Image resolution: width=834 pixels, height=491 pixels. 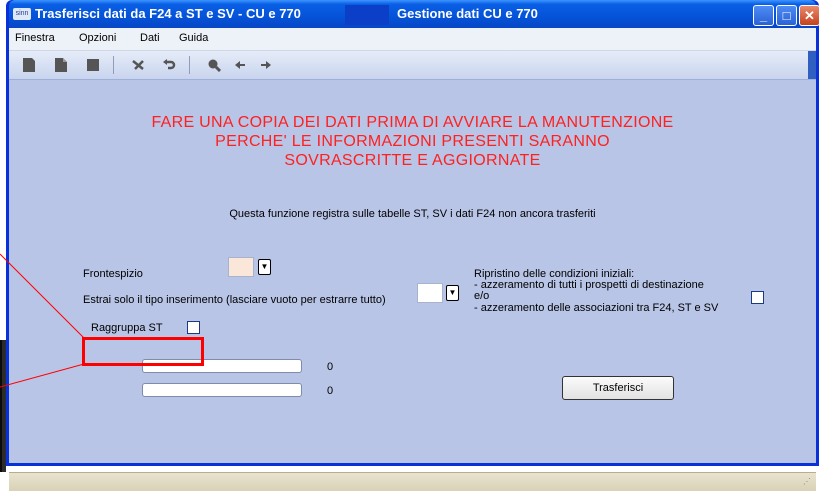 I want to click on warning-line-3: SOVRASCRITTE E AGGIORNATE, so click(x=412, y=160).